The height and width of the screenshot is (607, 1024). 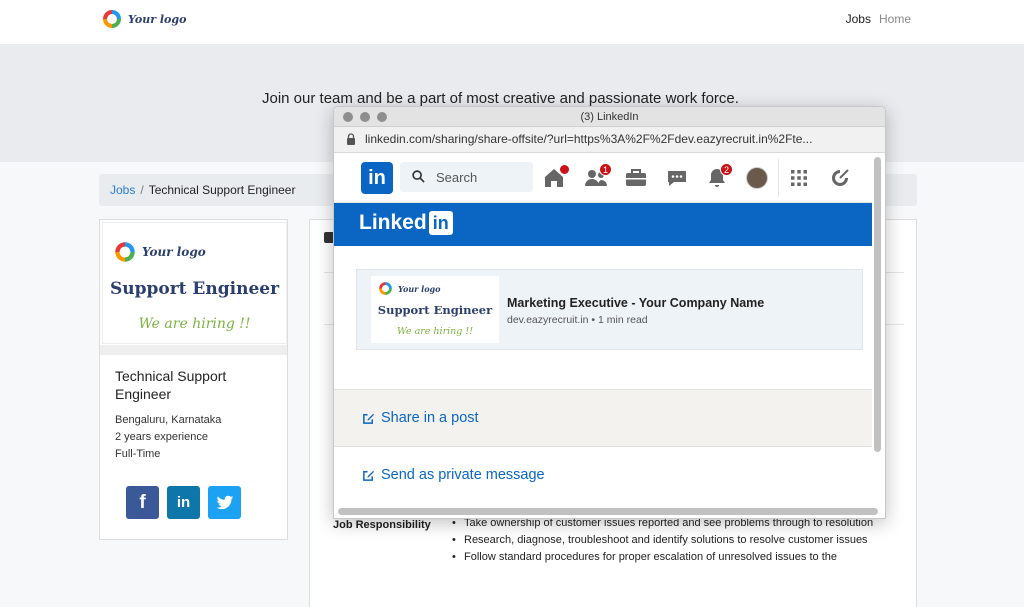 I want to click on messaging-icon, so click(x=677, y=178).